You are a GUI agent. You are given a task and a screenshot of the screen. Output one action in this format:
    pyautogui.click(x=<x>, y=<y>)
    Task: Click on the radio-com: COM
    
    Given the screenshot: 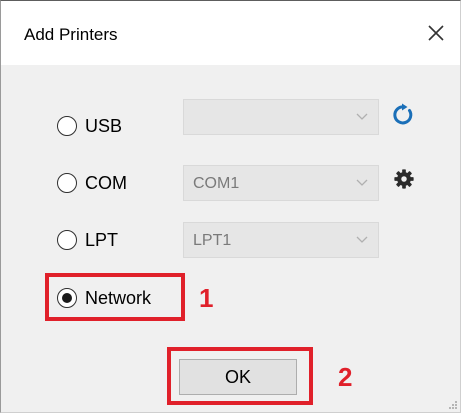 What is the action you would take?
    pyautogui.click(x=92, y=183)
    